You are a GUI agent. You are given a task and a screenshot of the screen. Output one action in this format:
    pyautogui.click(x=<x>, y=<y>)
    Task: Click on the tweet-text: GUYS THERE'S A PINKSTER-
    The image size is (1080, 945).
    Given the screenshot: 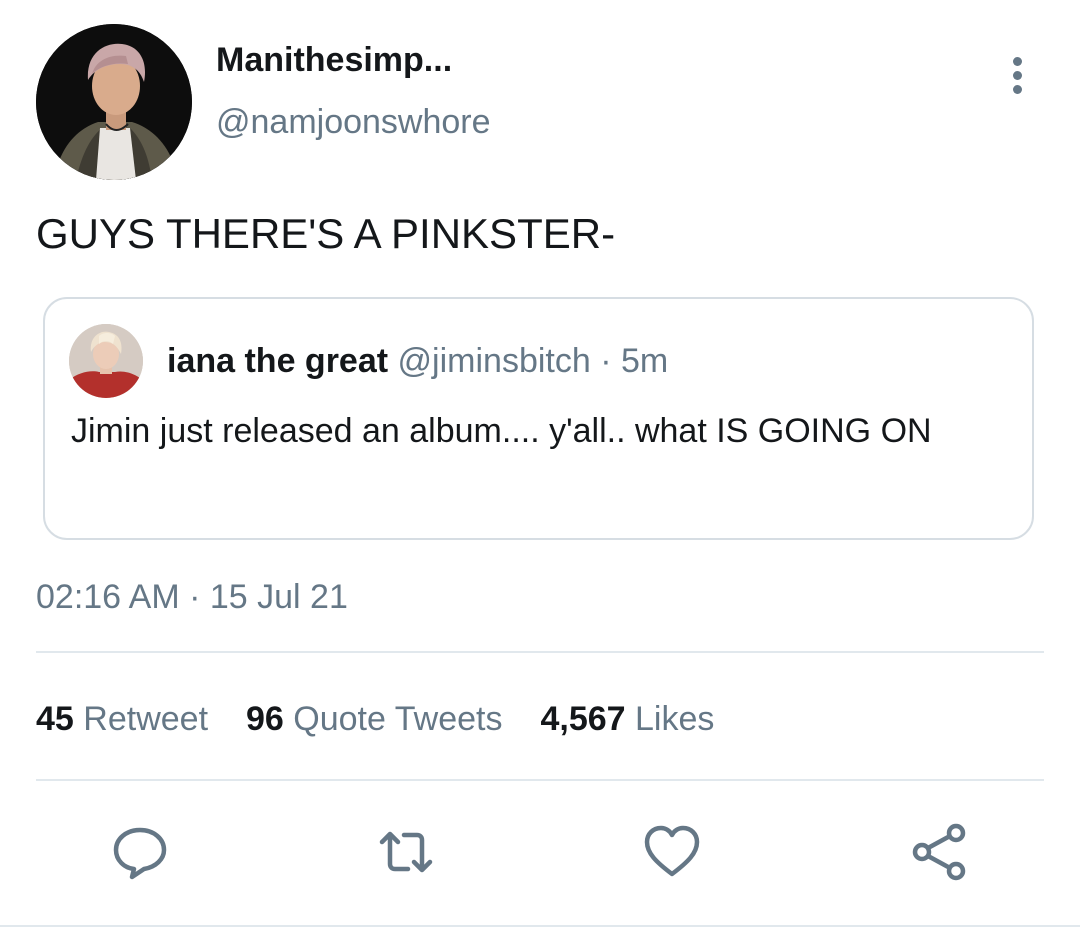 What is the action you would take?
    pyautogui.click(x=326, y=233)
    